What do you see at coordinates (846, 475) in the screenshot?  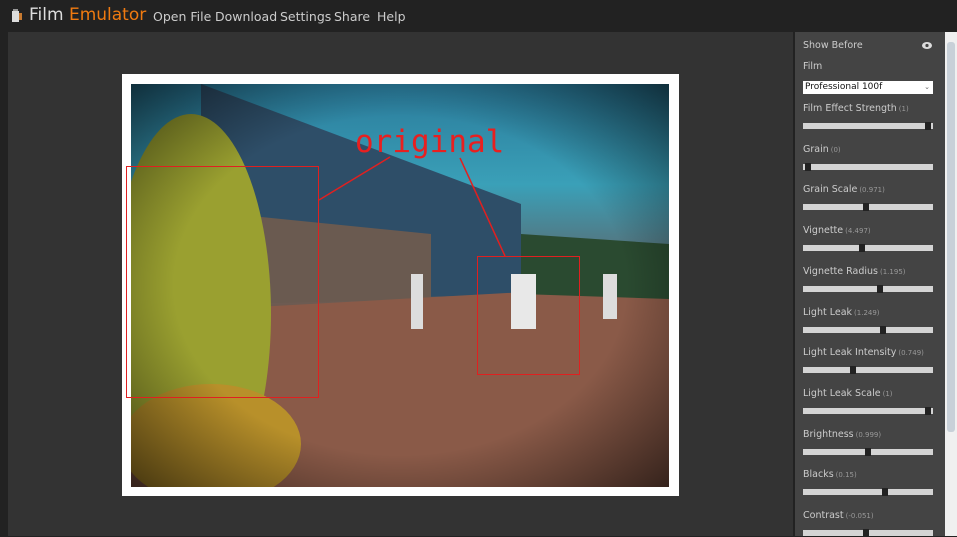 I see `slider-value: (0.15)` at bounding box center [846, 475].